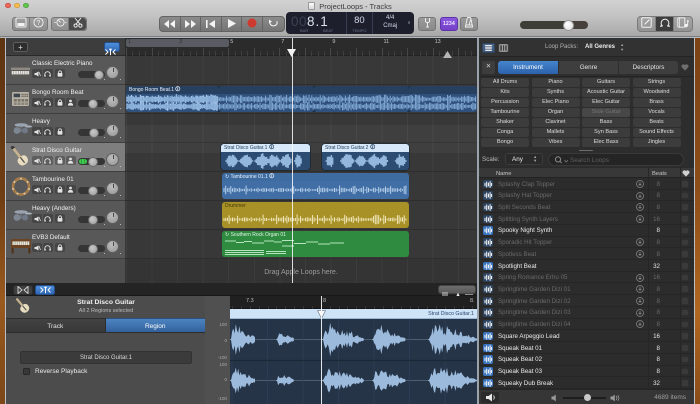 Image resolution: width=700 pixels, height=404 pixels. I want to click on metronome-button, so click(469, 24).